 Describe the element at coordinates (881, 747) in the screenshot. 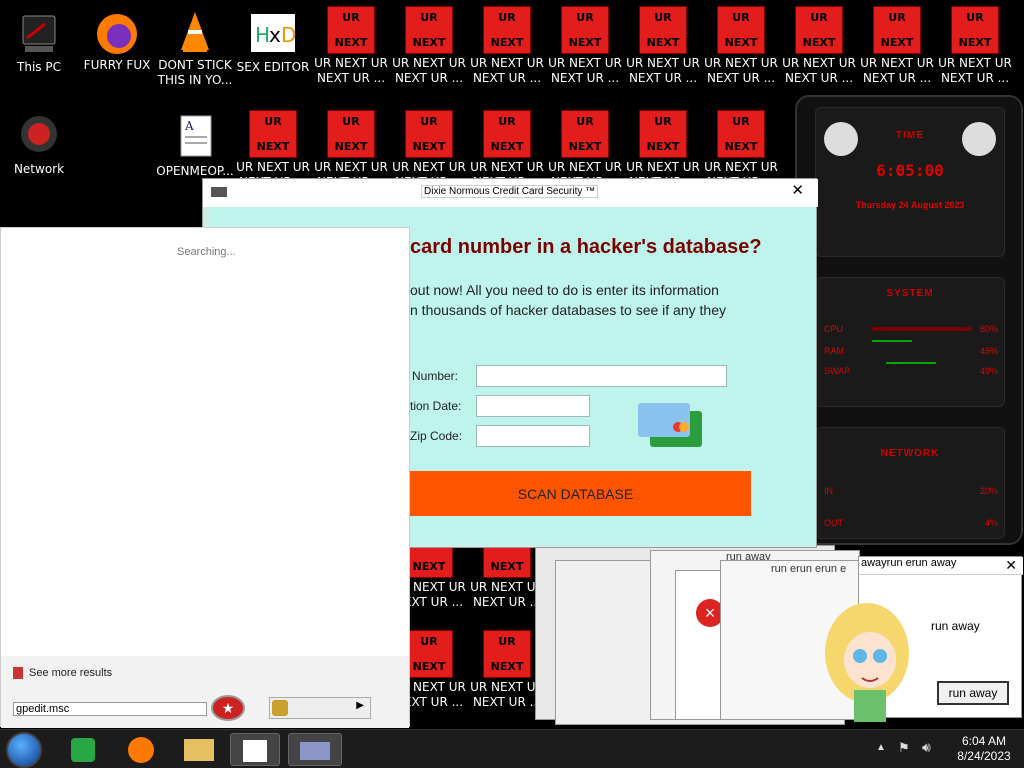

I see `show-hidden-icons-icon: ▲` at that location.